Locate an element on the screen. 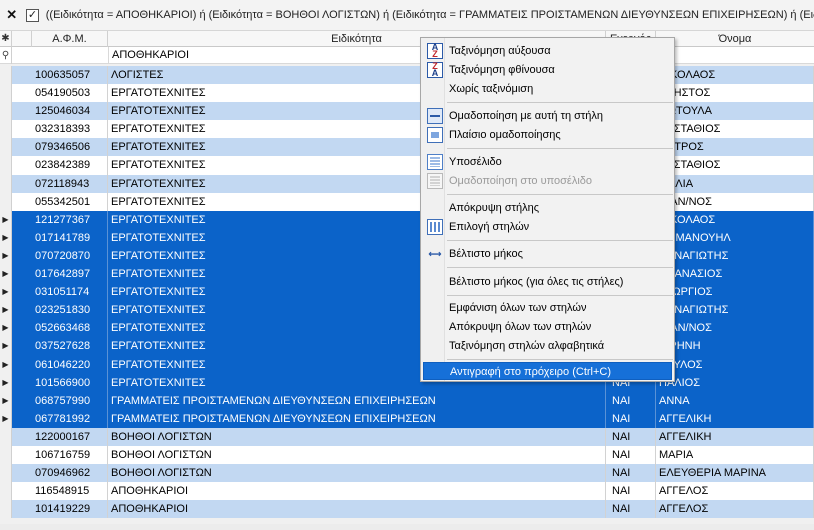 Image resolution: width=814 pixels, height=530 pixels. filter-enabled-checkbox: ✓ is located at coordinates (32, 15).